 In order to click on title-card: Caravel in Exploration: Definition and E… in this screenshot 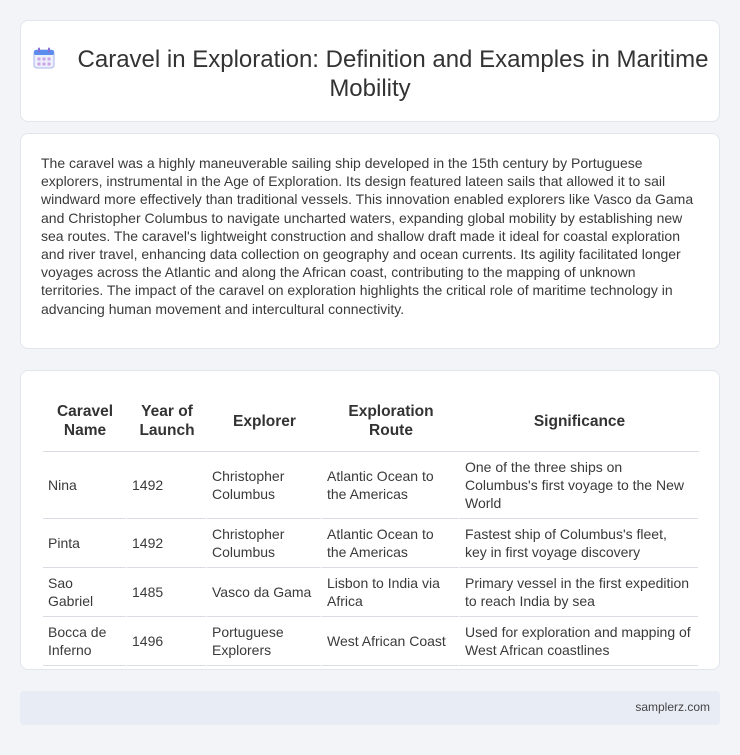, I will do `click(370, 71)`.